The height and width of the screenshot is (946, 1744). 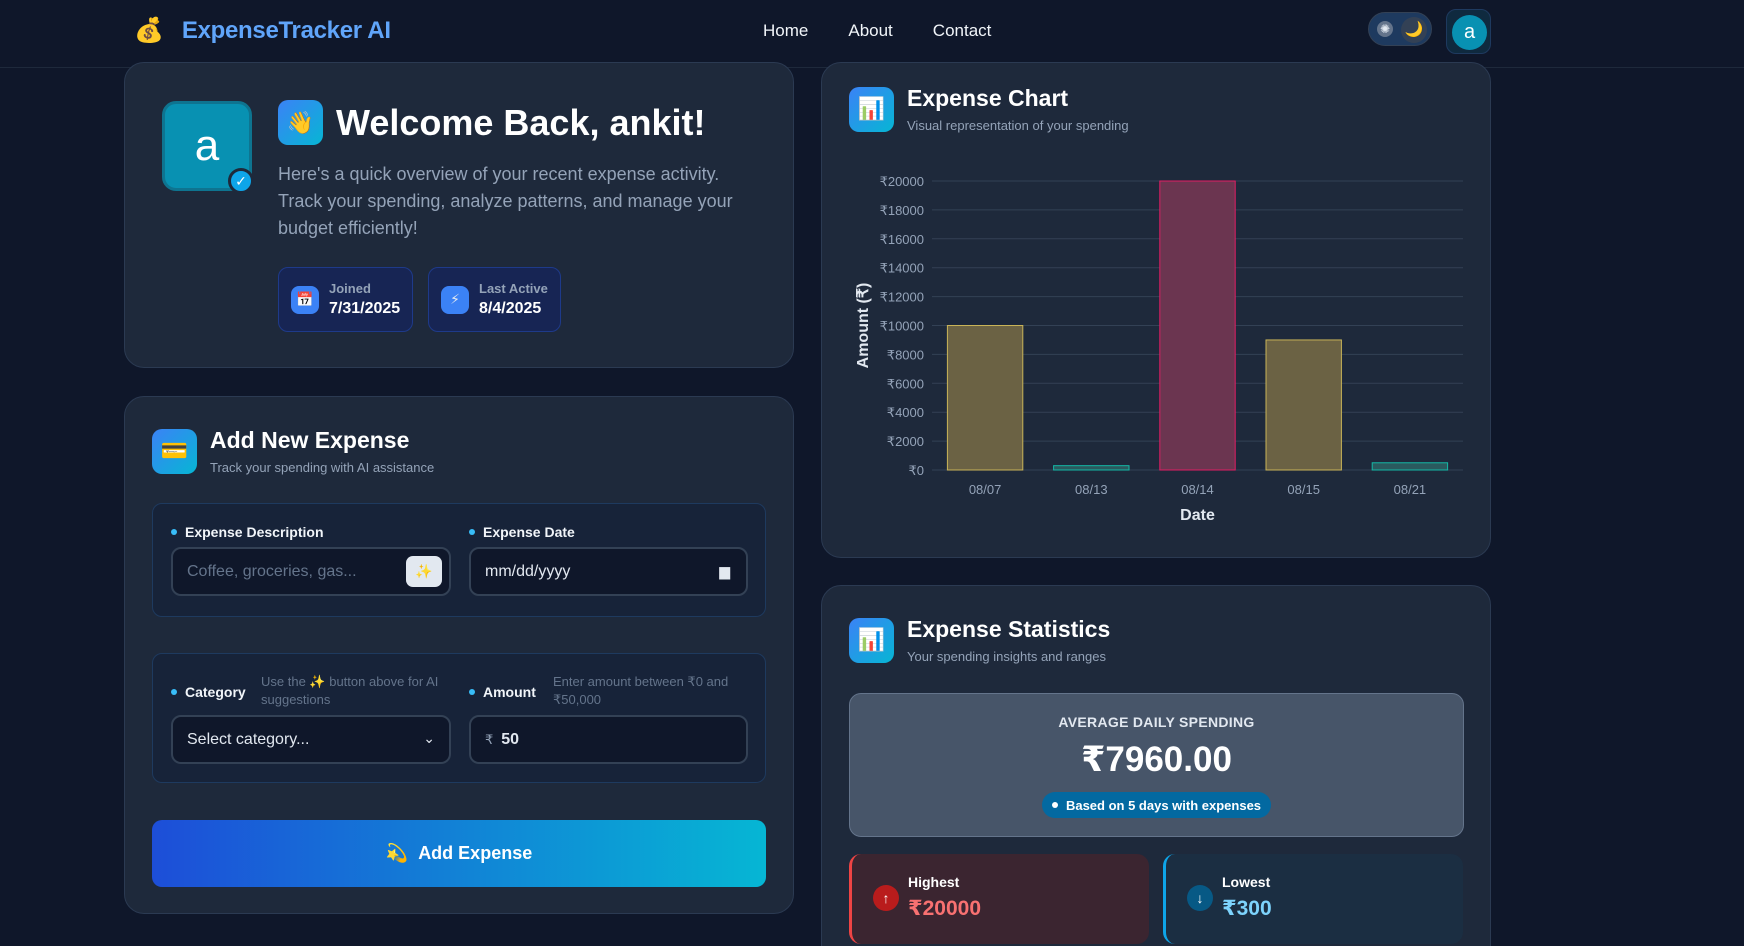 What do you see at coordinates (1313, 899) in the screenshot?
I see `lowest-expense-panel: ↓ Lowest ₹300` at bounding box center [1313, 899].